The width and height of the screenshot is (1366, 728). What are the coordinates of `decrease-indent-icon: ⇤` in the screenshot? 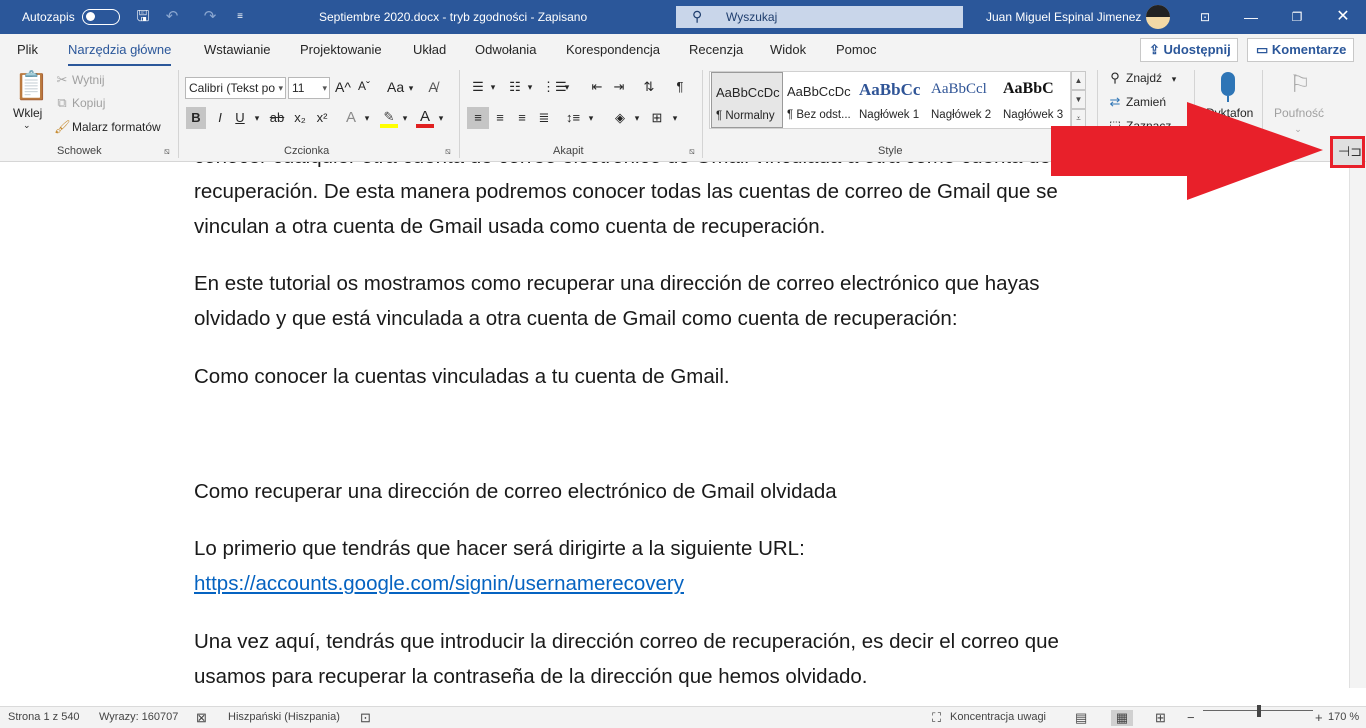 It's located at (597, 87).